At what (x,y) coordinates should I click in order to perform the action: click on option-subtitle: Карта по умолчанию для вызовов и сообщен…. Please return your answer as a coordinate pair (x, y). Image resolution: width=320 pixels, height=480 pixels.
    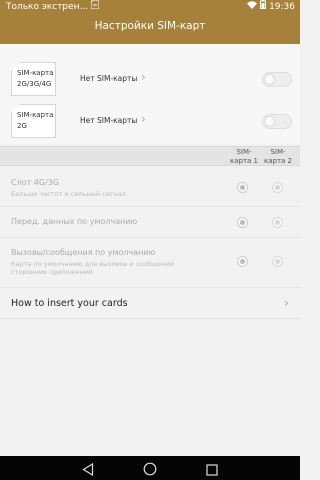
    Looking at the image, I should click on (92, 268).